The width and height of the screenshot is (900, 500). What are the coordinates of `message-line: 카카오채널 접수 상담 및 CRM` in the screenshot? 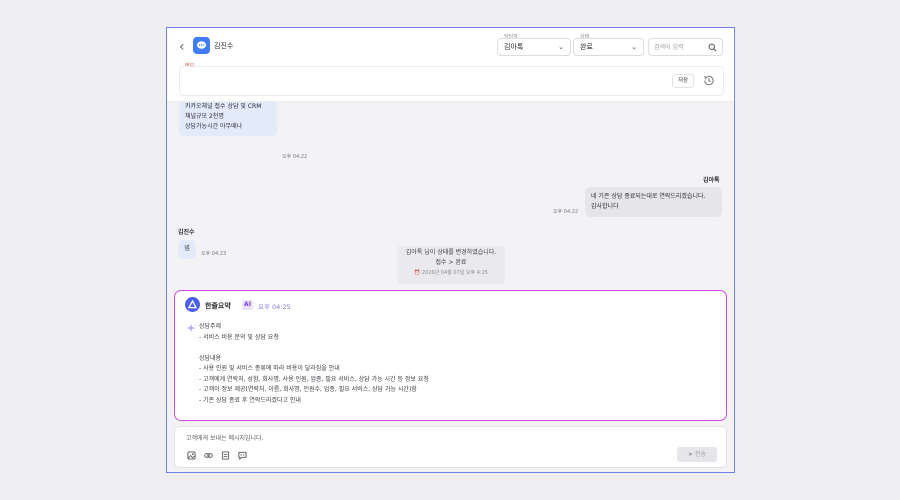 It's located at (223, 106).